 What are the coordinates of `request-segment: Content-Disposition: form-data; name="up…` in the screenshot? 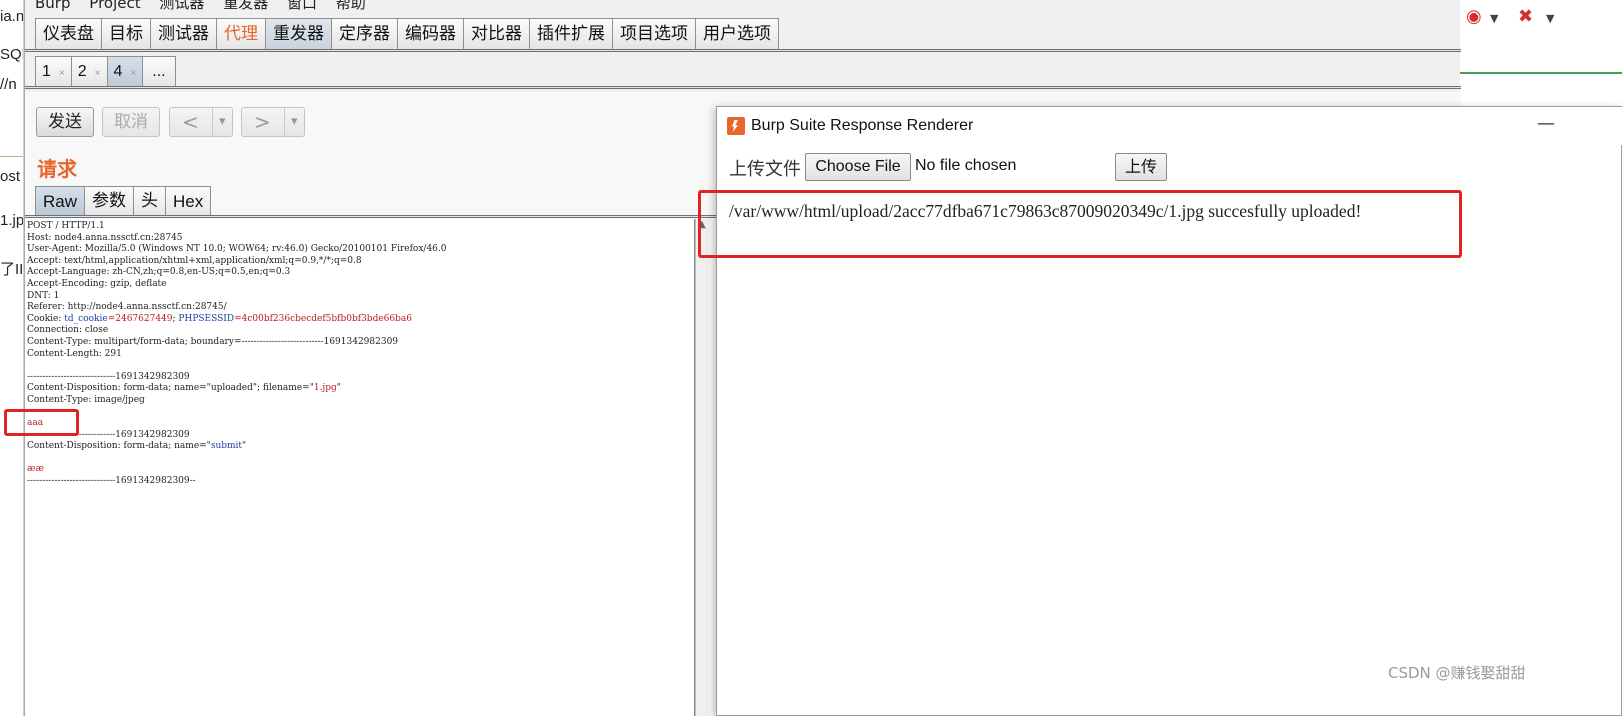 It's located at (170, 388).